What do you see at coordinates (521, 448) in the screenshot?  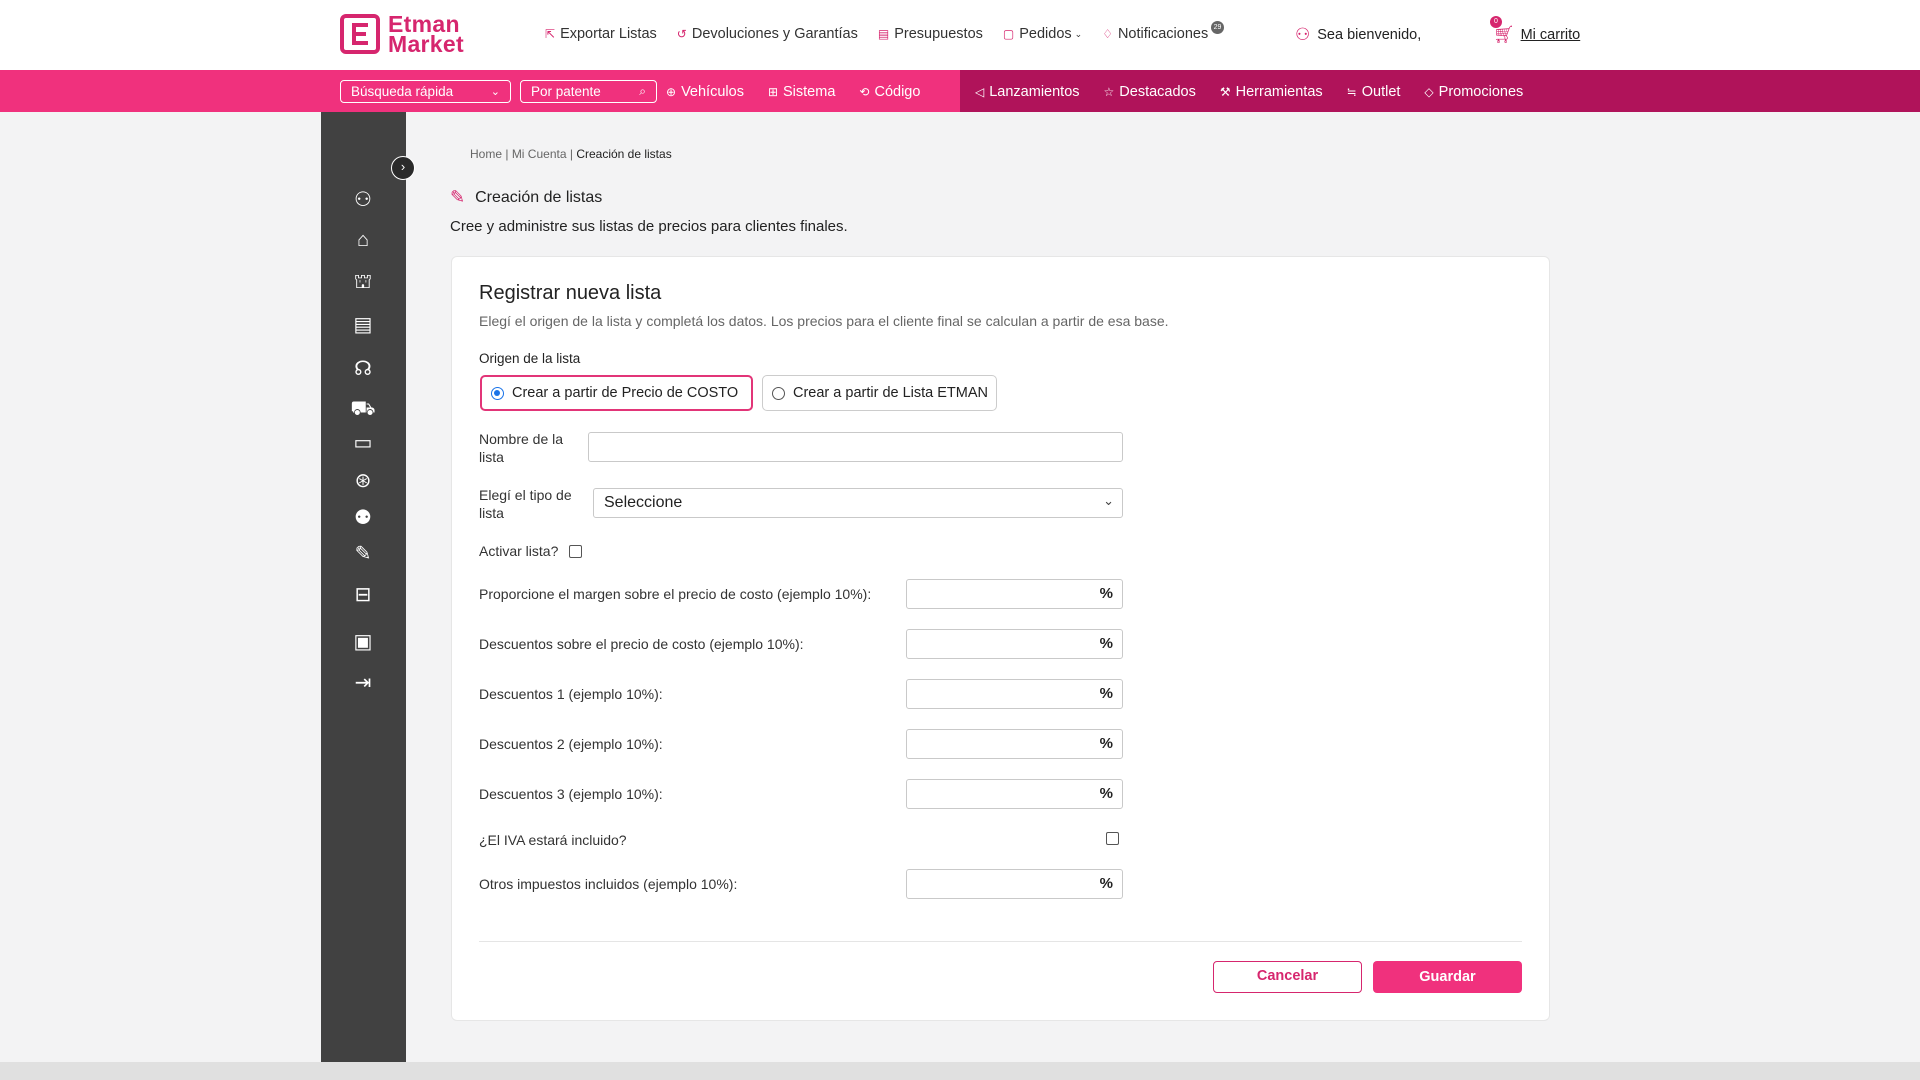 I see `list-name-label: Nombre de la lista` at bounding box center [521, 448].